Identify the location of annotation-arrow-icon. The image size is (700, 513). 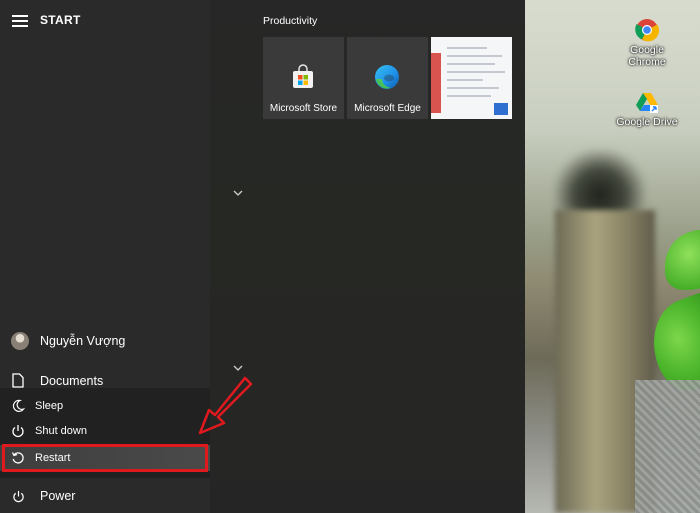
(225, 405).